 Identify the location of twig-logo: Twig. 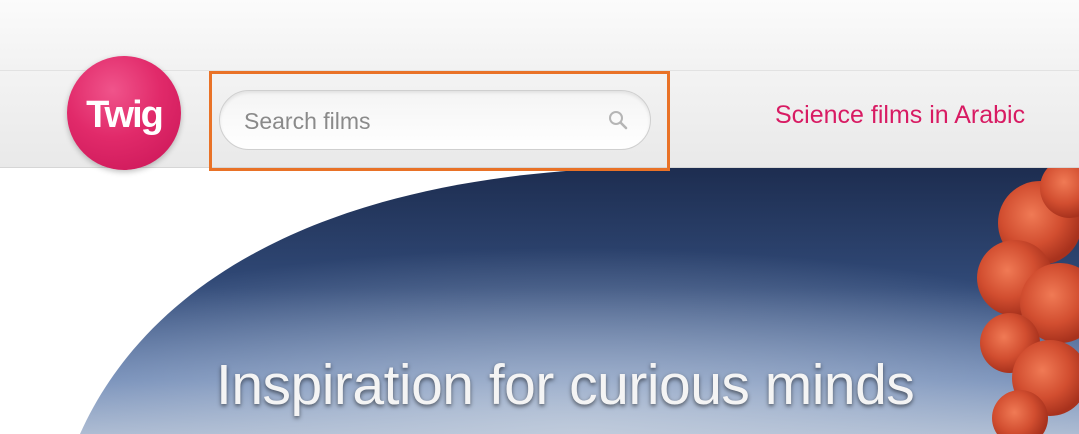
(124, 113).